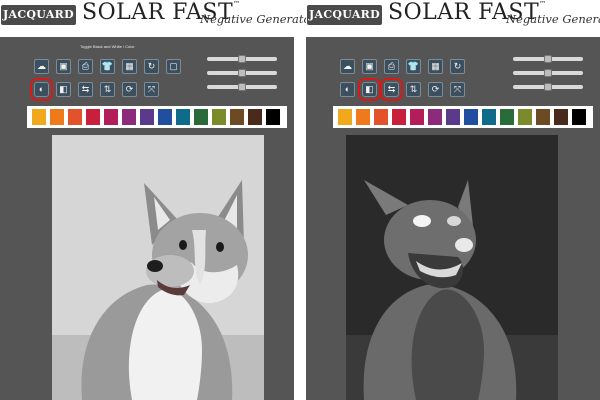 This screenshot has width=600, height=400. I want to click on save-icon: ▣, so click(63, 66).